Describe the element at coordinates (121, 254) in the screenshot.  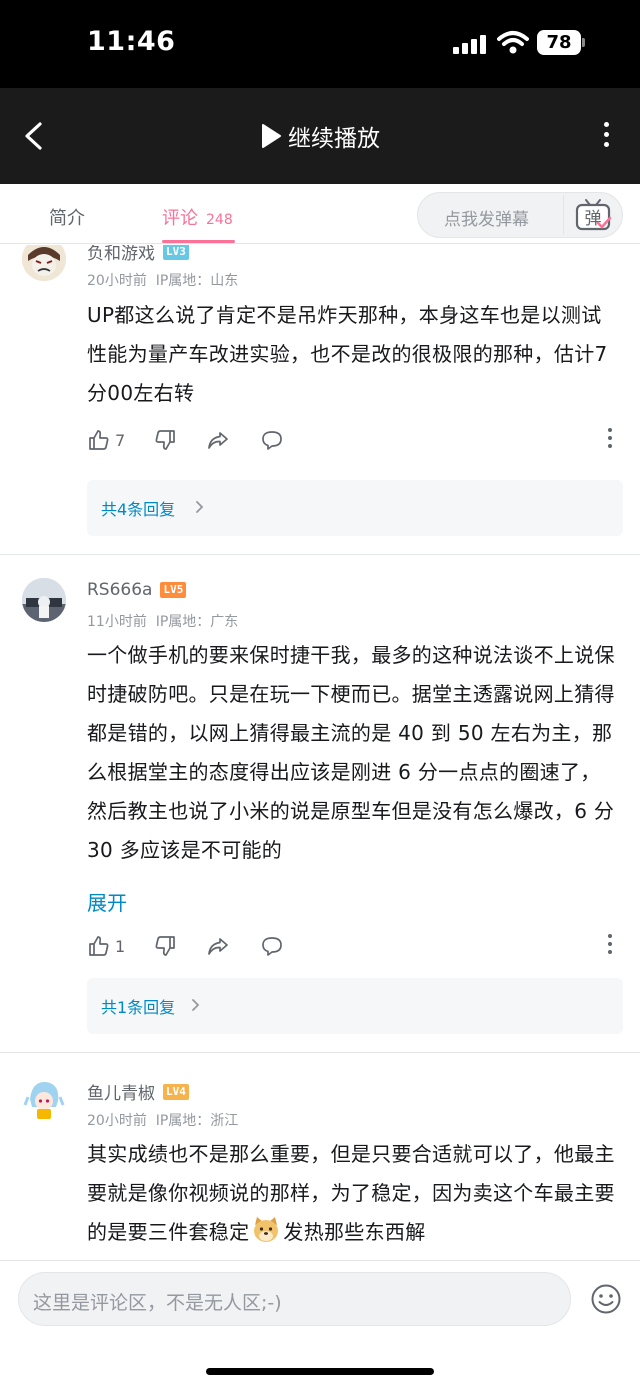
I see `username: 负和游戏` at that location.